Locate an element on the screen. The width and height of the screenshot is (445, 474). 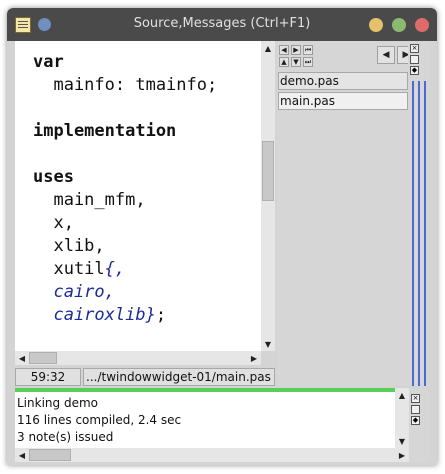
minimize-button is located at coordinates (376, 25).